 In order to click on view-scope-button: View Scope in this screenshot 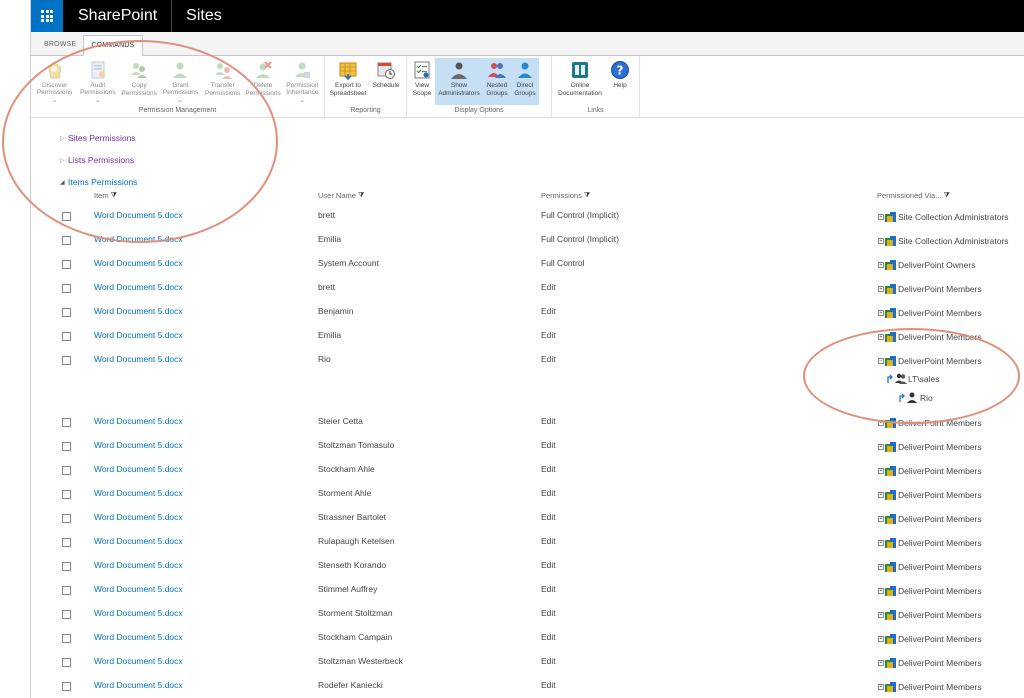, I will do `click(422, 81)`.